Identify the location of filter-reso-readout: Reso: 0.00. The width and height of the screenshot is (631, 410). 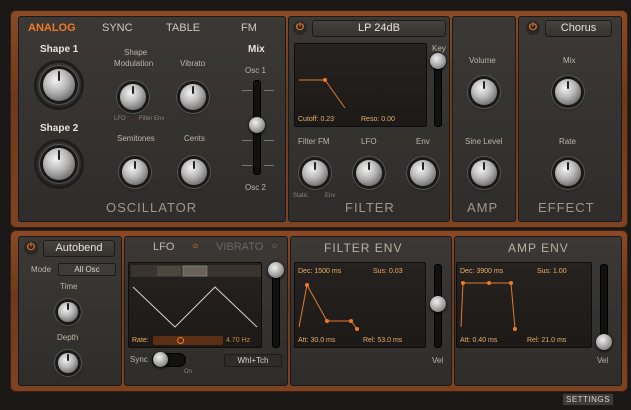
(378, 119).